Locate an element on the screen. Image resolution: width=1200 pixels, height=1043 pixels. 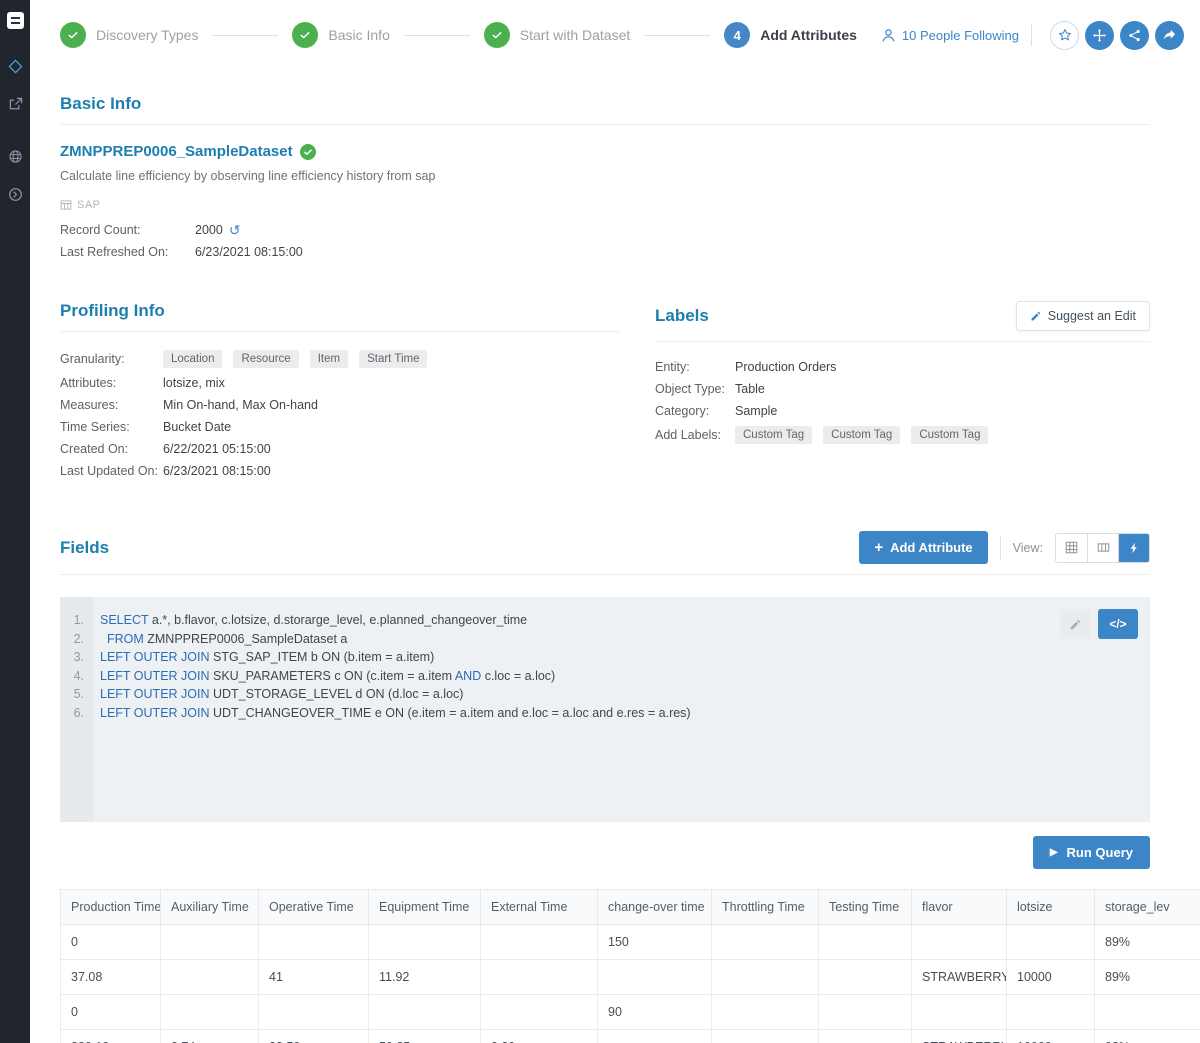
sql-line: FROM ZMNPPREP0006_SampleDataset a is located at coordinates (227, 638).